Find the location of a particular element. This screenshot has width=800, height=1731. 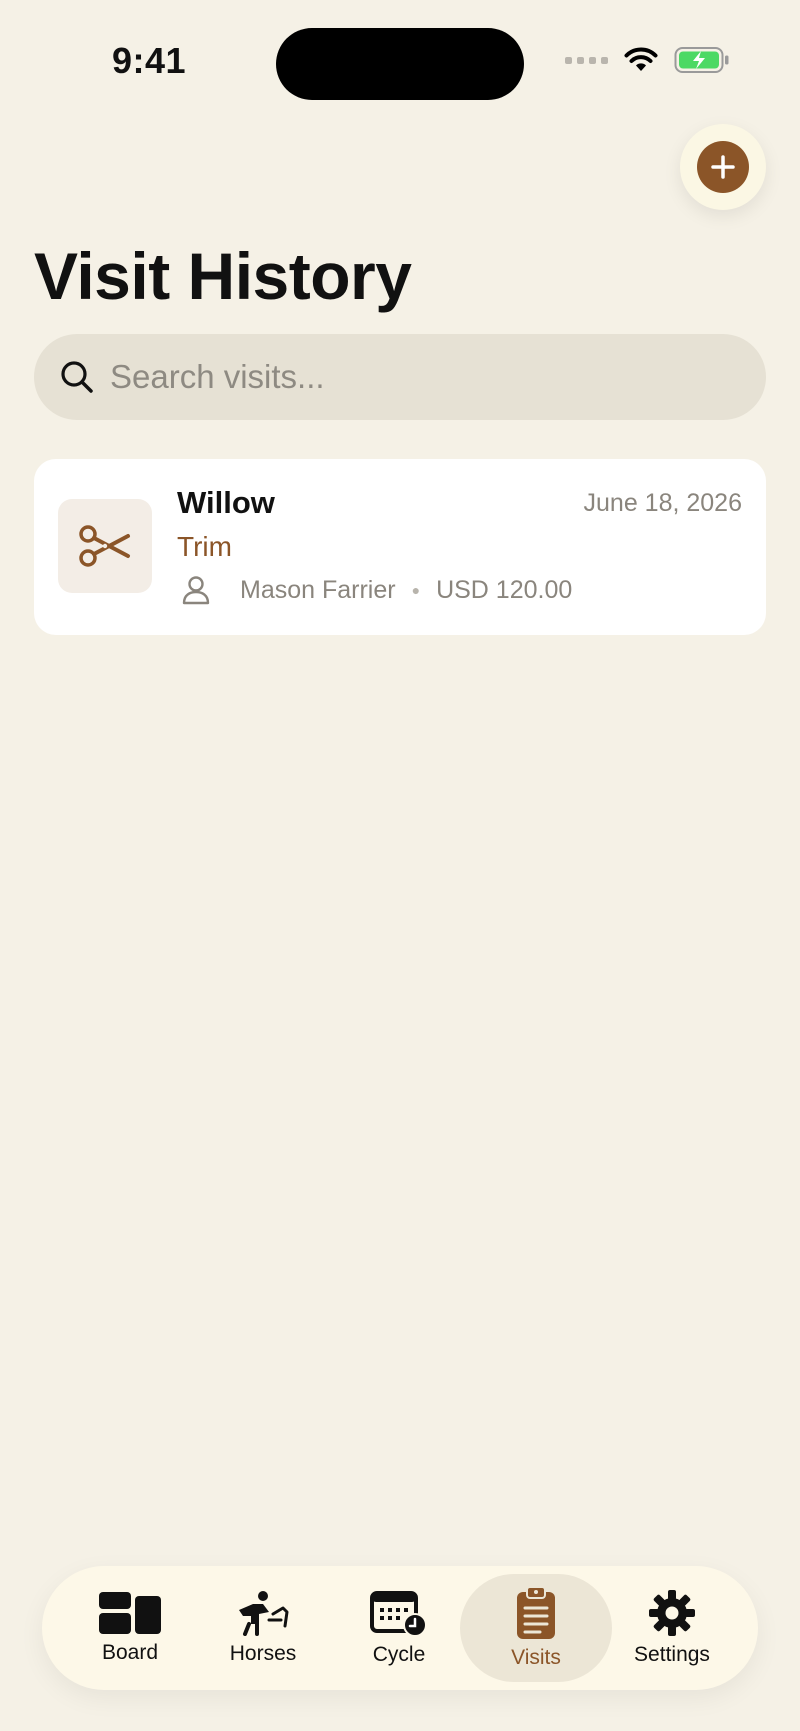

visit-type-icon-box is located at coordinates (105, 546).